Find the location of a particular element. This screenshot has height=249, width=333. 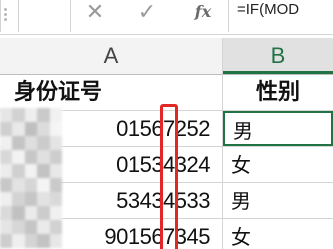

header-gender: 性别 is located at coordinates (278, 92).